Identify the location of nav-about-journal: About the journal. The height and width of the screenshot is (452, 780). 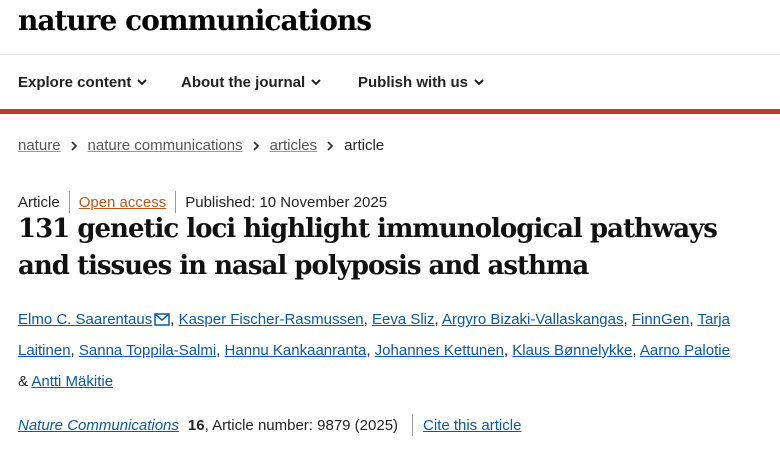
(251, 82).